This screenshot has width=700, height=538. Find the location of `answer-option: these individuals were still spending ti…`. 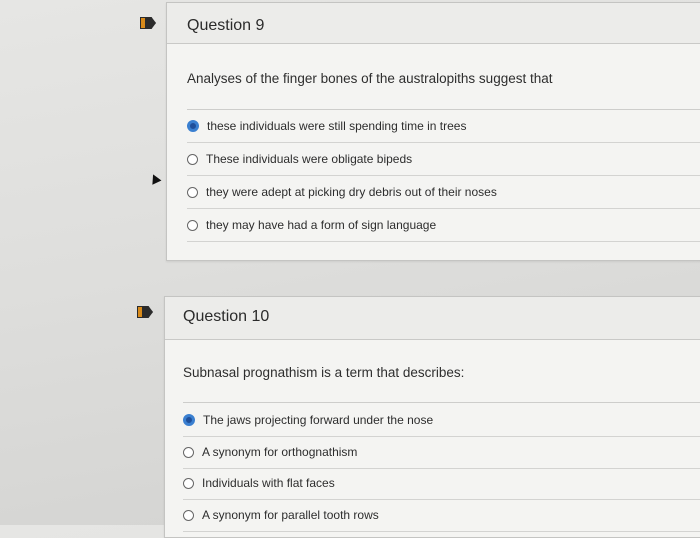

answer-option: these individuals were still spending ti… is located at coordinates (443, 126).